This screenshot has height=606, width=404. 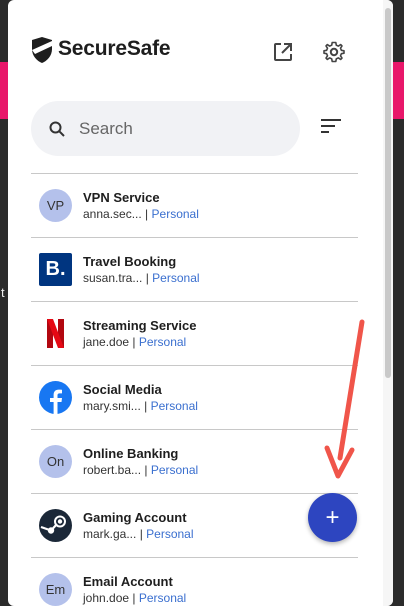 What do you see at coordinates (3, 292) in the screenshot?
I see `background-text: t` at bounding box center [3, 292].